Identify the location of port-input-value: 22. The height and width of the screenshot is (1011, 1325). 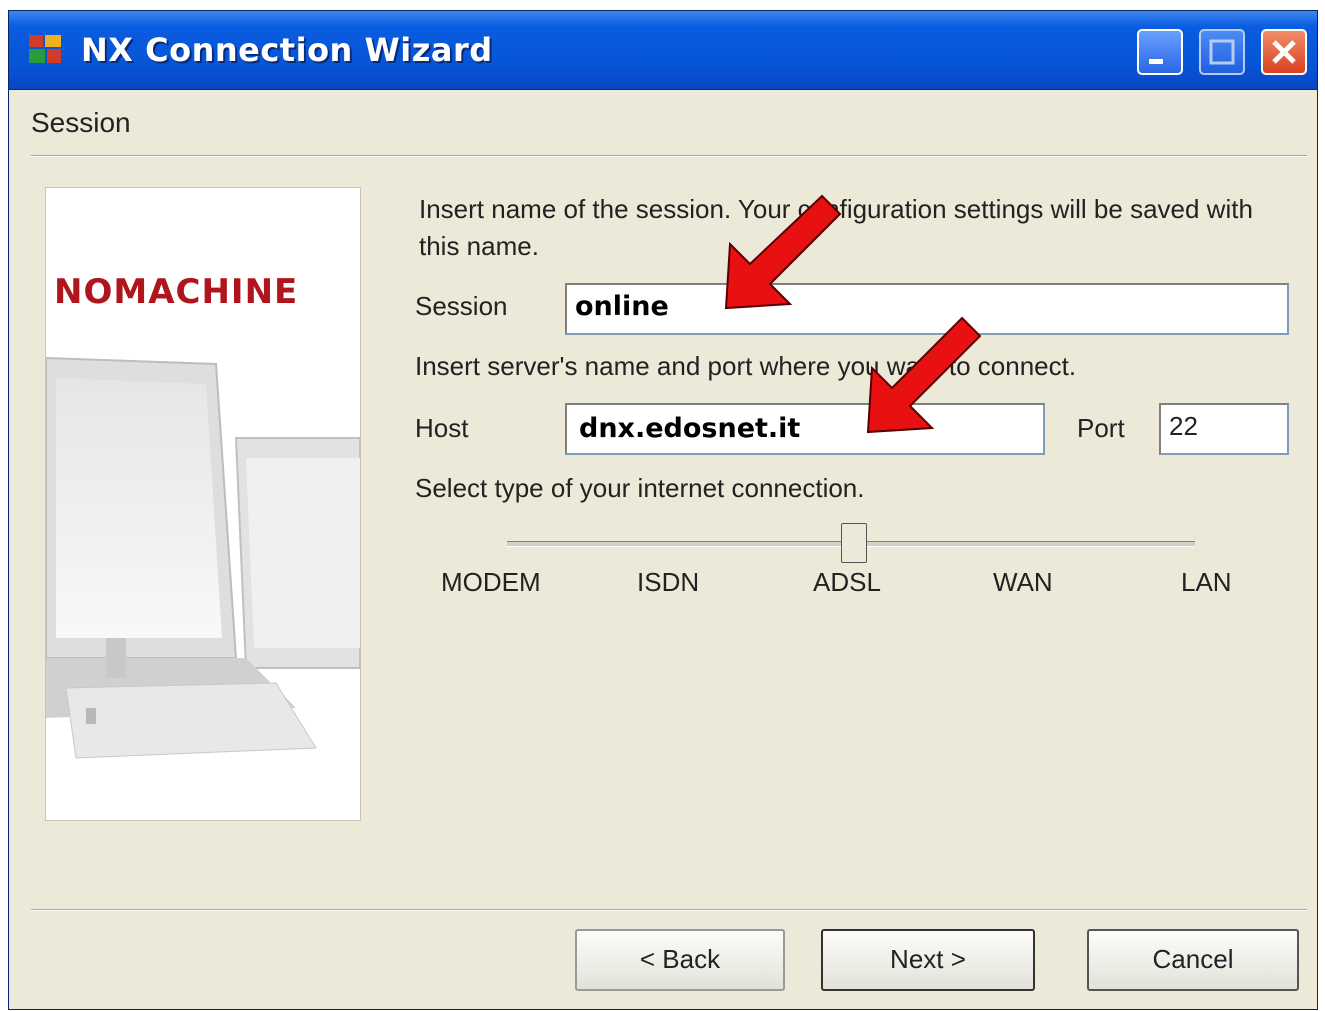
(1183, 426).